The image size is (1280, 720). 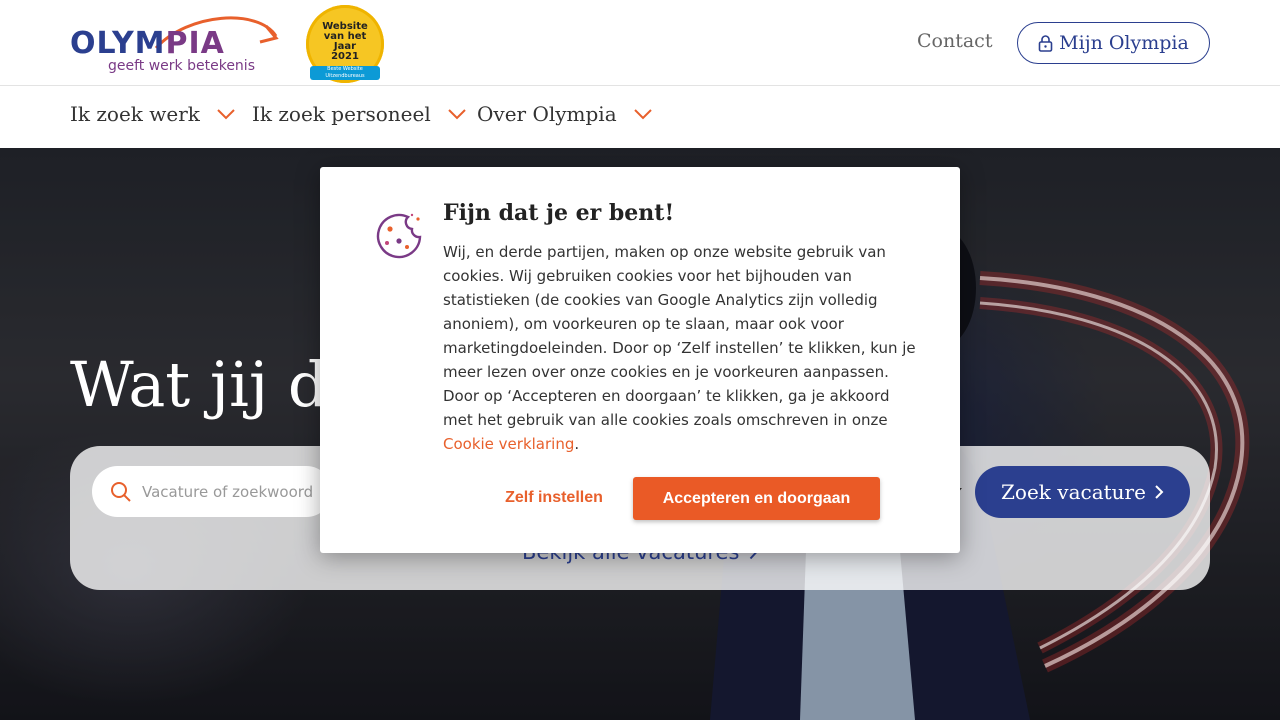 I want to click on olympia-logo: OLYMPIA geeft werk betekenis, so click(x=174, y=42).